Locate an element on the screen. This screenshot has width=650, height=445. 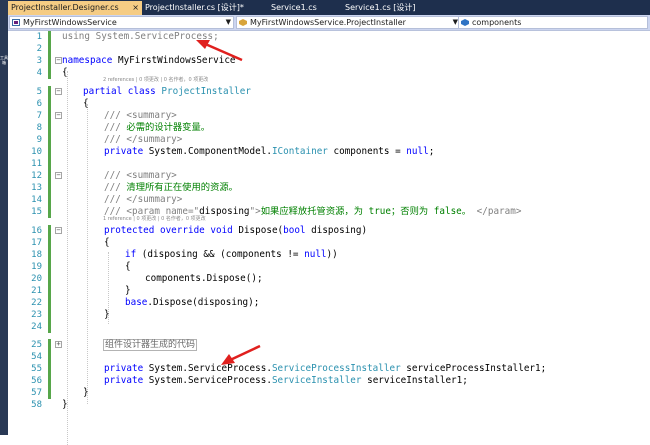
code-text: namespace MyFirstWindowsService is located at coordinates (149, 60).